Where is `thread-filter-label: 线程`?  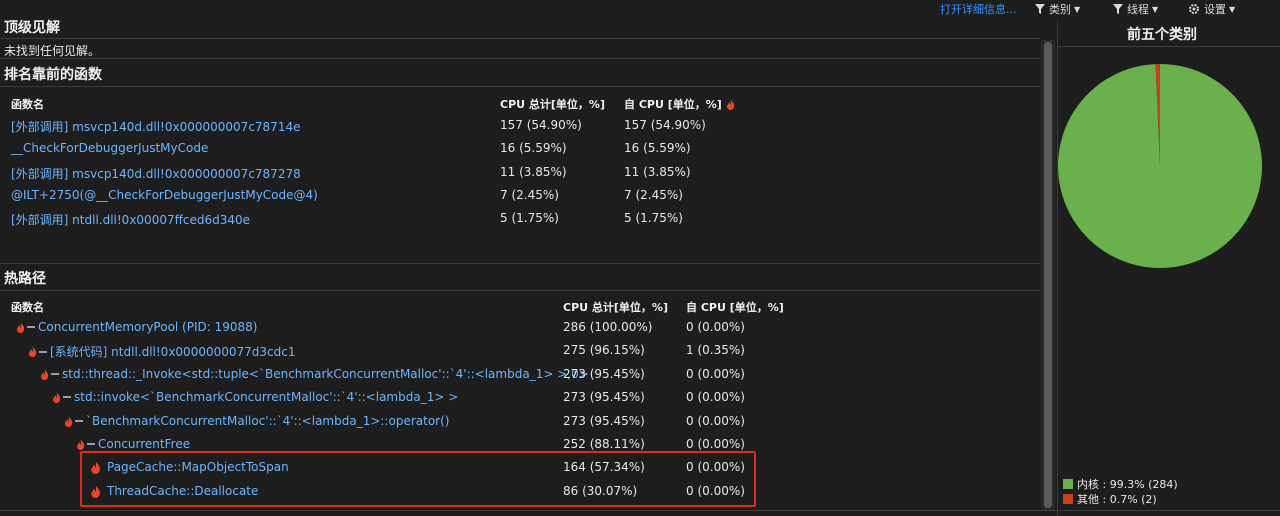 thread-filter-label: 线程 is located at coordinates (1138, 9).